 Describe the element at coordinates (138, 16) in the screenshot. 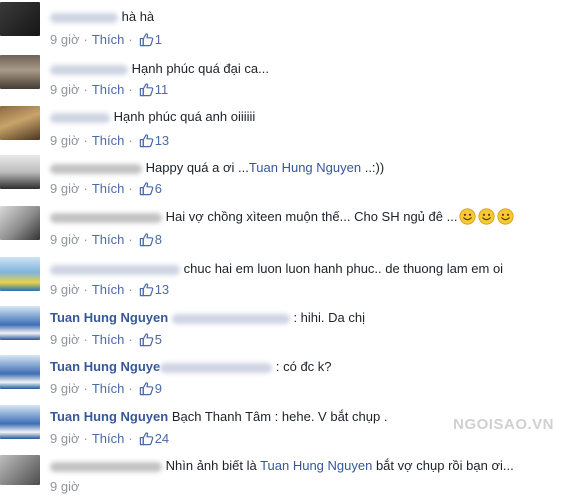

I see `comment-text: hà hà` at that location.